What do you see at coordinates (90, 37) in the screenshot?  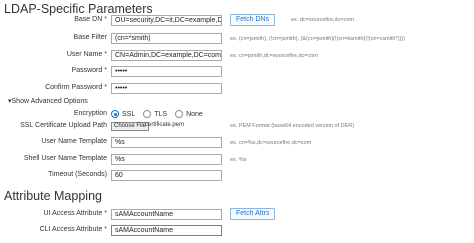 I see `base-filter-label: Base Filter` at bounding box center [90, 37].